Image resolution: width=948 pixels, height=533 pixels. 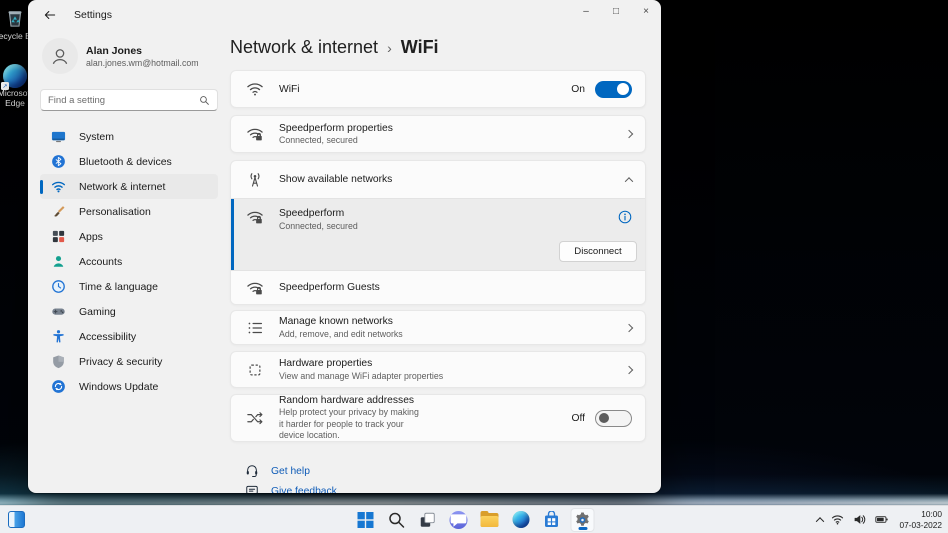 I want to click on file-explorer-button, so click(x=490, y=520).